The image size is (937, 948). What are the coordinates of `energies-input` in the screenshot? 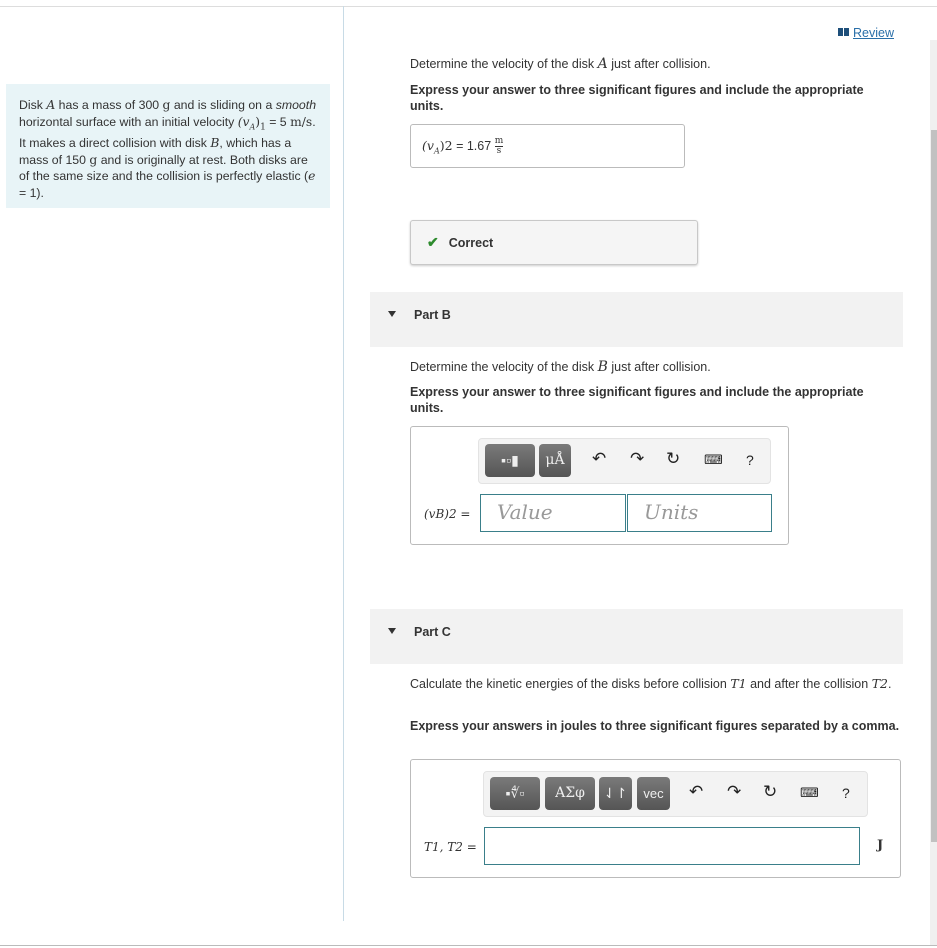 It's located at (672, 846).